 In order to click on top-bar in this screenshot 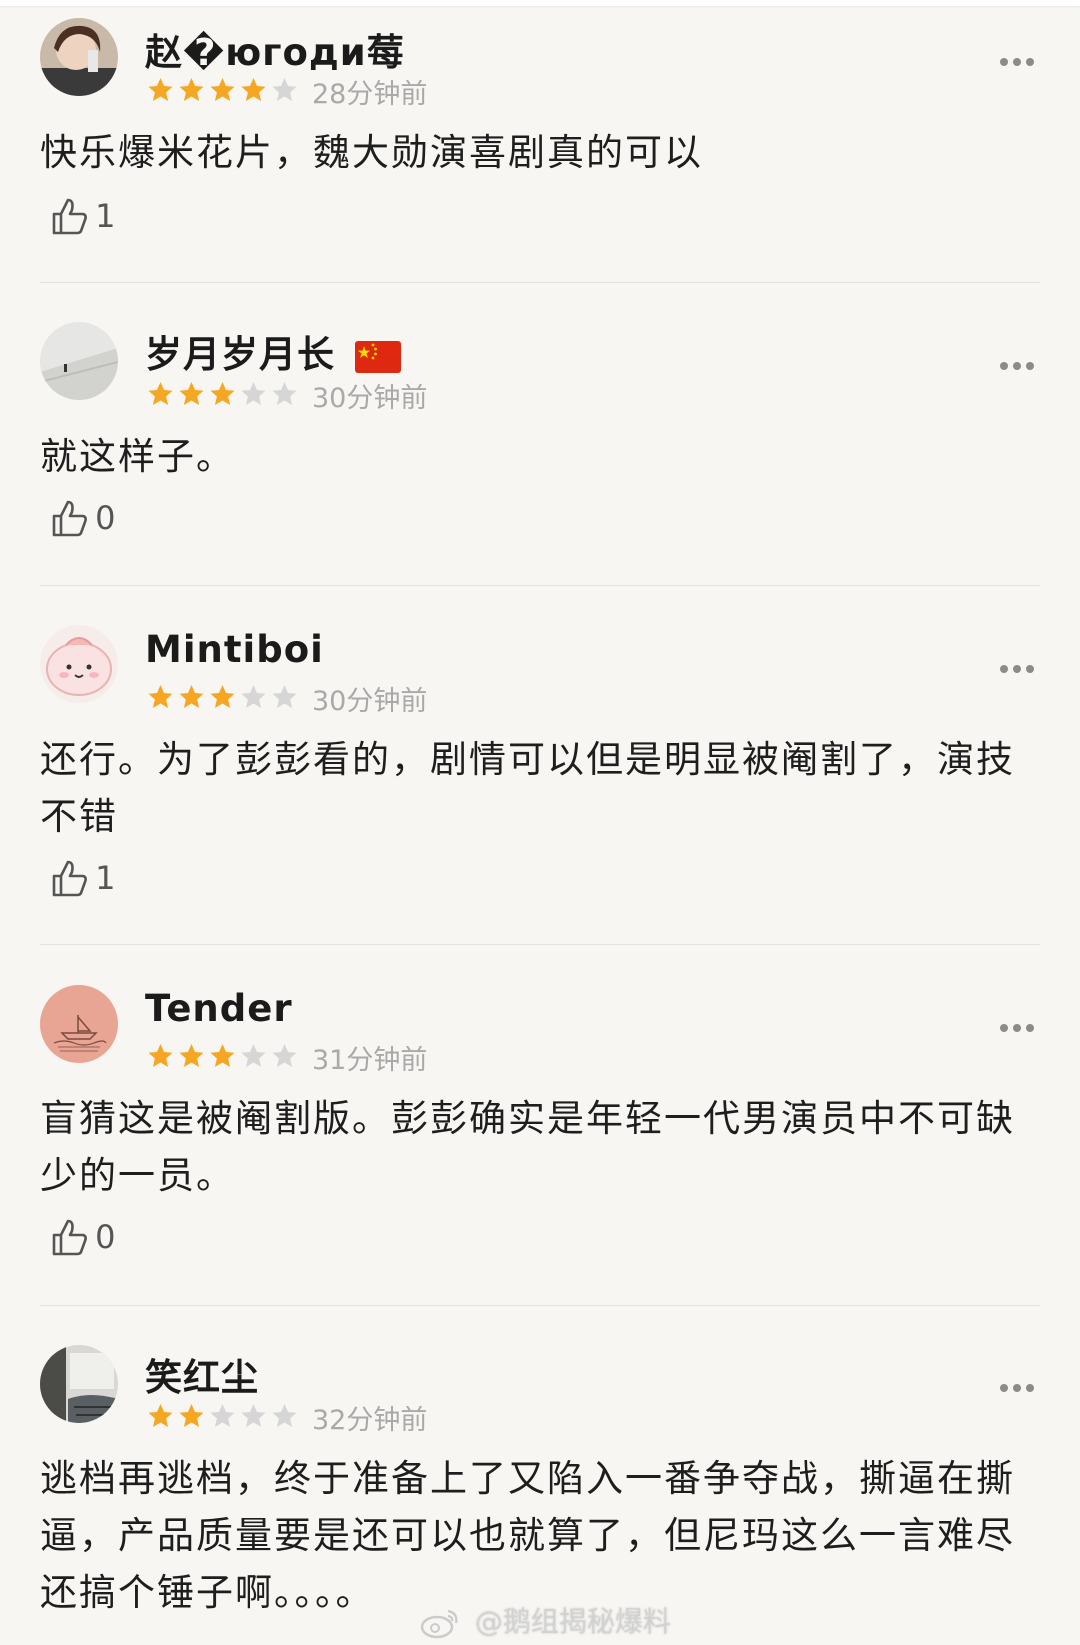, I will do `click(540, 3)`.